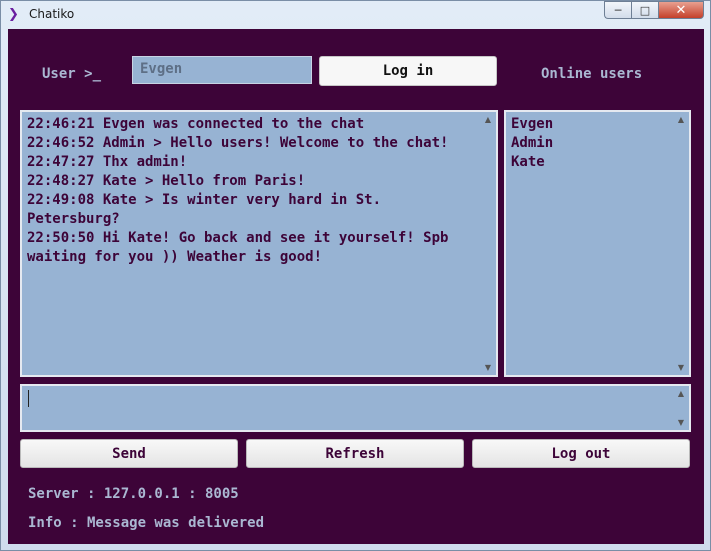 The width and height of the screenshot is (711, 551). Describe the element at coordinates (592, 74) in the screenshot. I see `online-users-label: Online users` at that location.